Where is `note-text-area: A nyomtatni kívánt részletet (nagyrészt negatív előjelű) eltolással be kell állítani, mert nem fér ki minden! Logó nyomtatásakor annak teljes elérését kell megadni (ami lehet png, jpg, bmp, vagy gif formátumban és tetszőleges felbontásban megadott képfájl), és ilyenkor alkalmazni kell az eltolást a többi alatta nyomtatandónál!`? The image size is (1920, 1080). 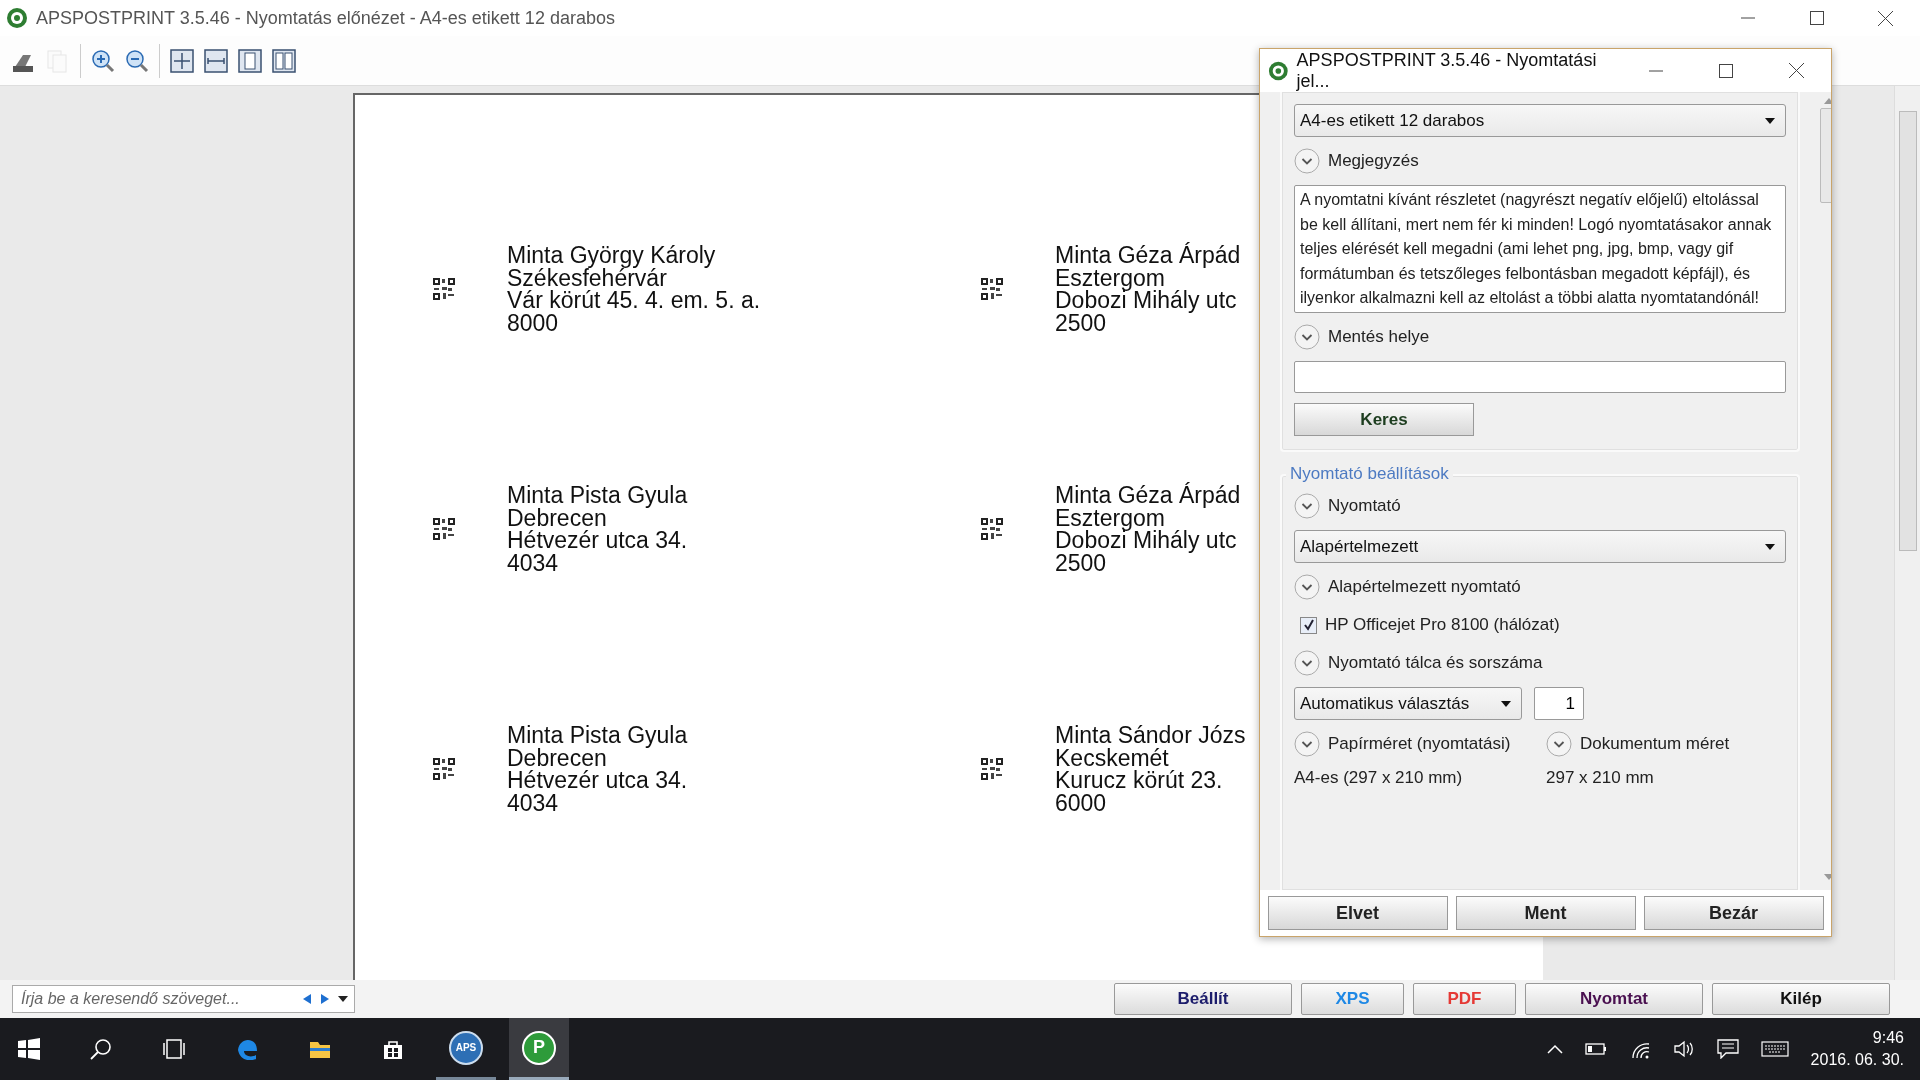 note-text-area: A nyomtatni kívánt részletet (nagyrészt negatív előjelű) eltolással be kell állítani, mert nem fér ki minden! Logó nyomtatásakor annak teljes elérését kell megadni (ami lehet png, jpg, bmp, vagy gif formátumban és tetszőleges felbontásban megadott képfájl), és ilyenkor alkalmazni kell az eltolást a többi alatta nyomtatandónál! is located at coordinates (1540, 249).